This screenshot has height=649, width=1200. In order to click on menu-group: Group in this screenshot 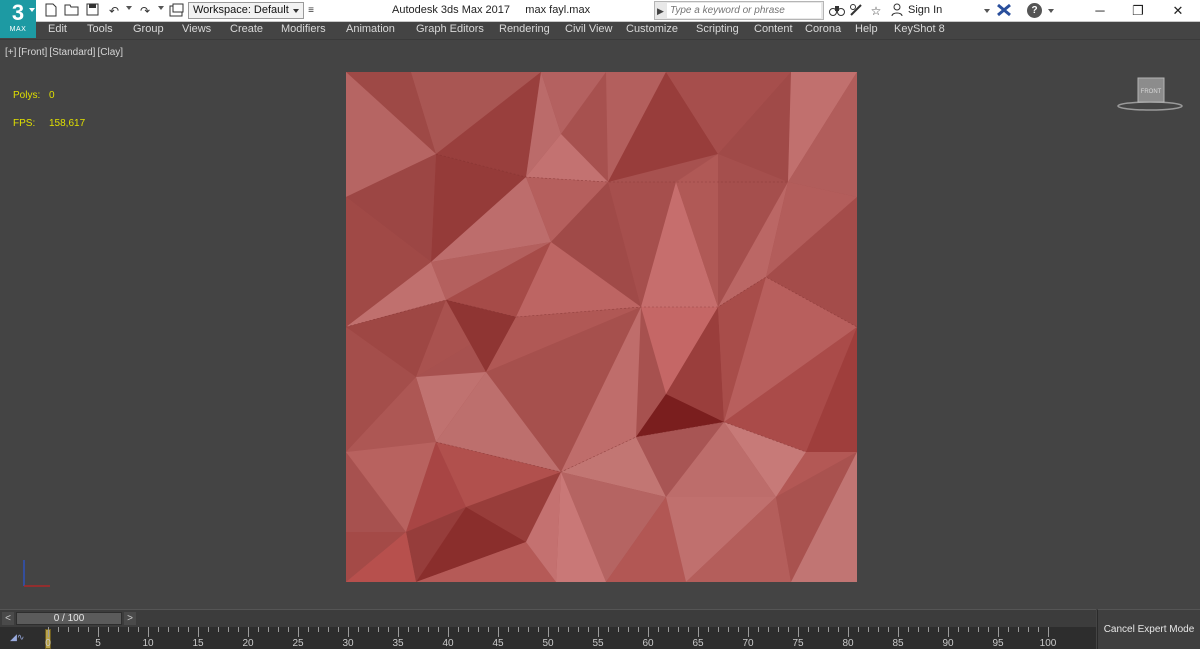, I will do `click(148, 29)`.